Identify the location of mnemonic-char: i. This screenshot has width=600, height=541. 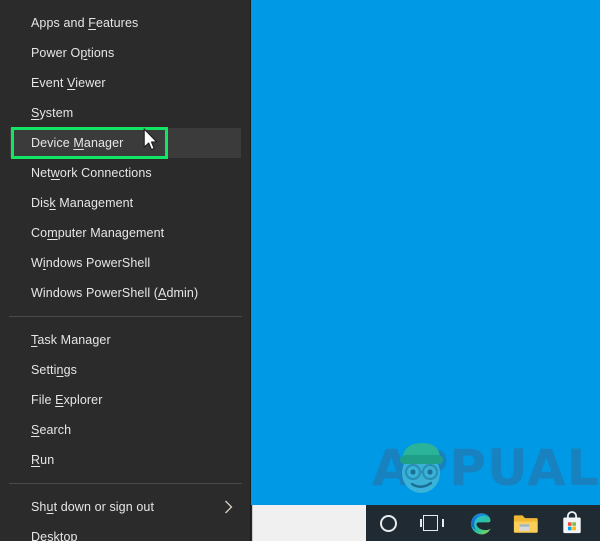
(44, 263).